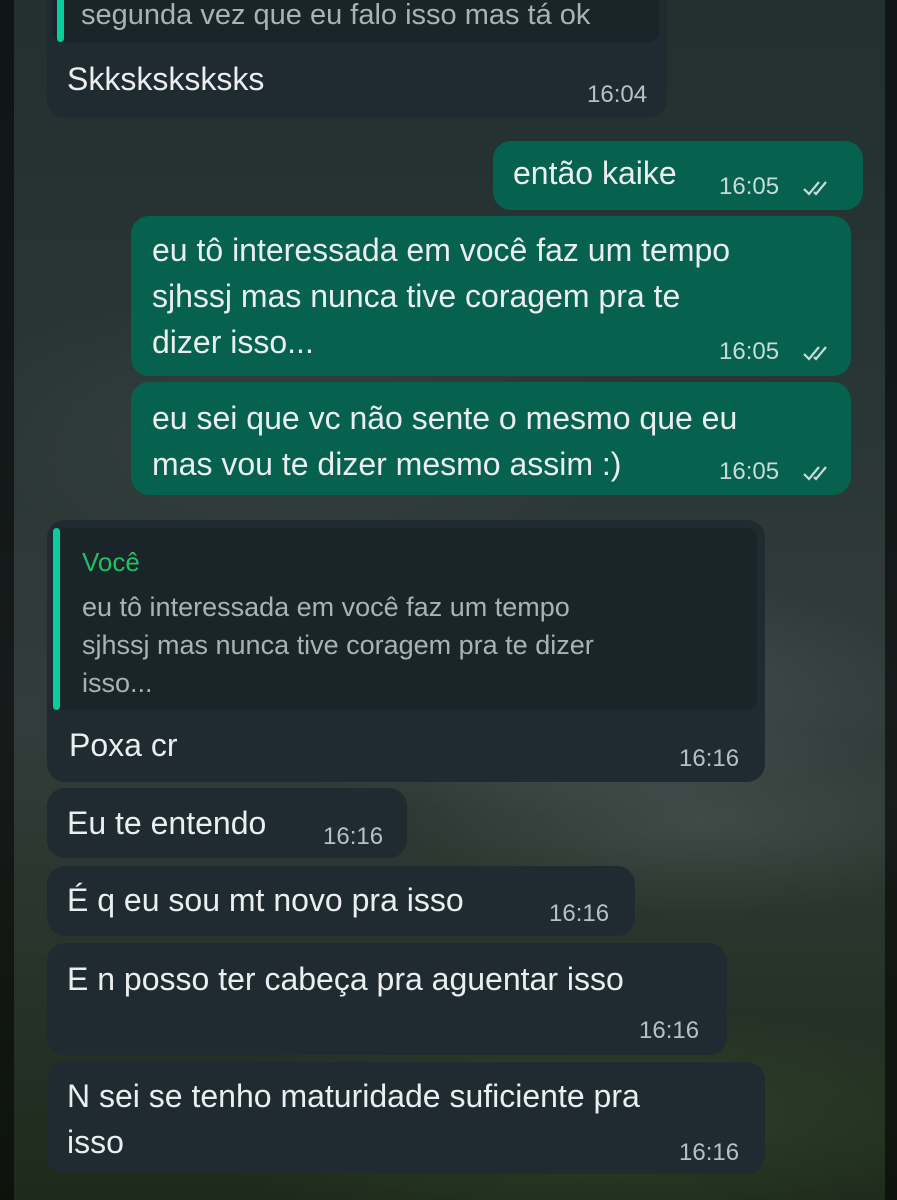 Image resolution: width=897 pixels, height=1200 pixels. I want to click on message-text: Skksksksksks, so click(166, 79).